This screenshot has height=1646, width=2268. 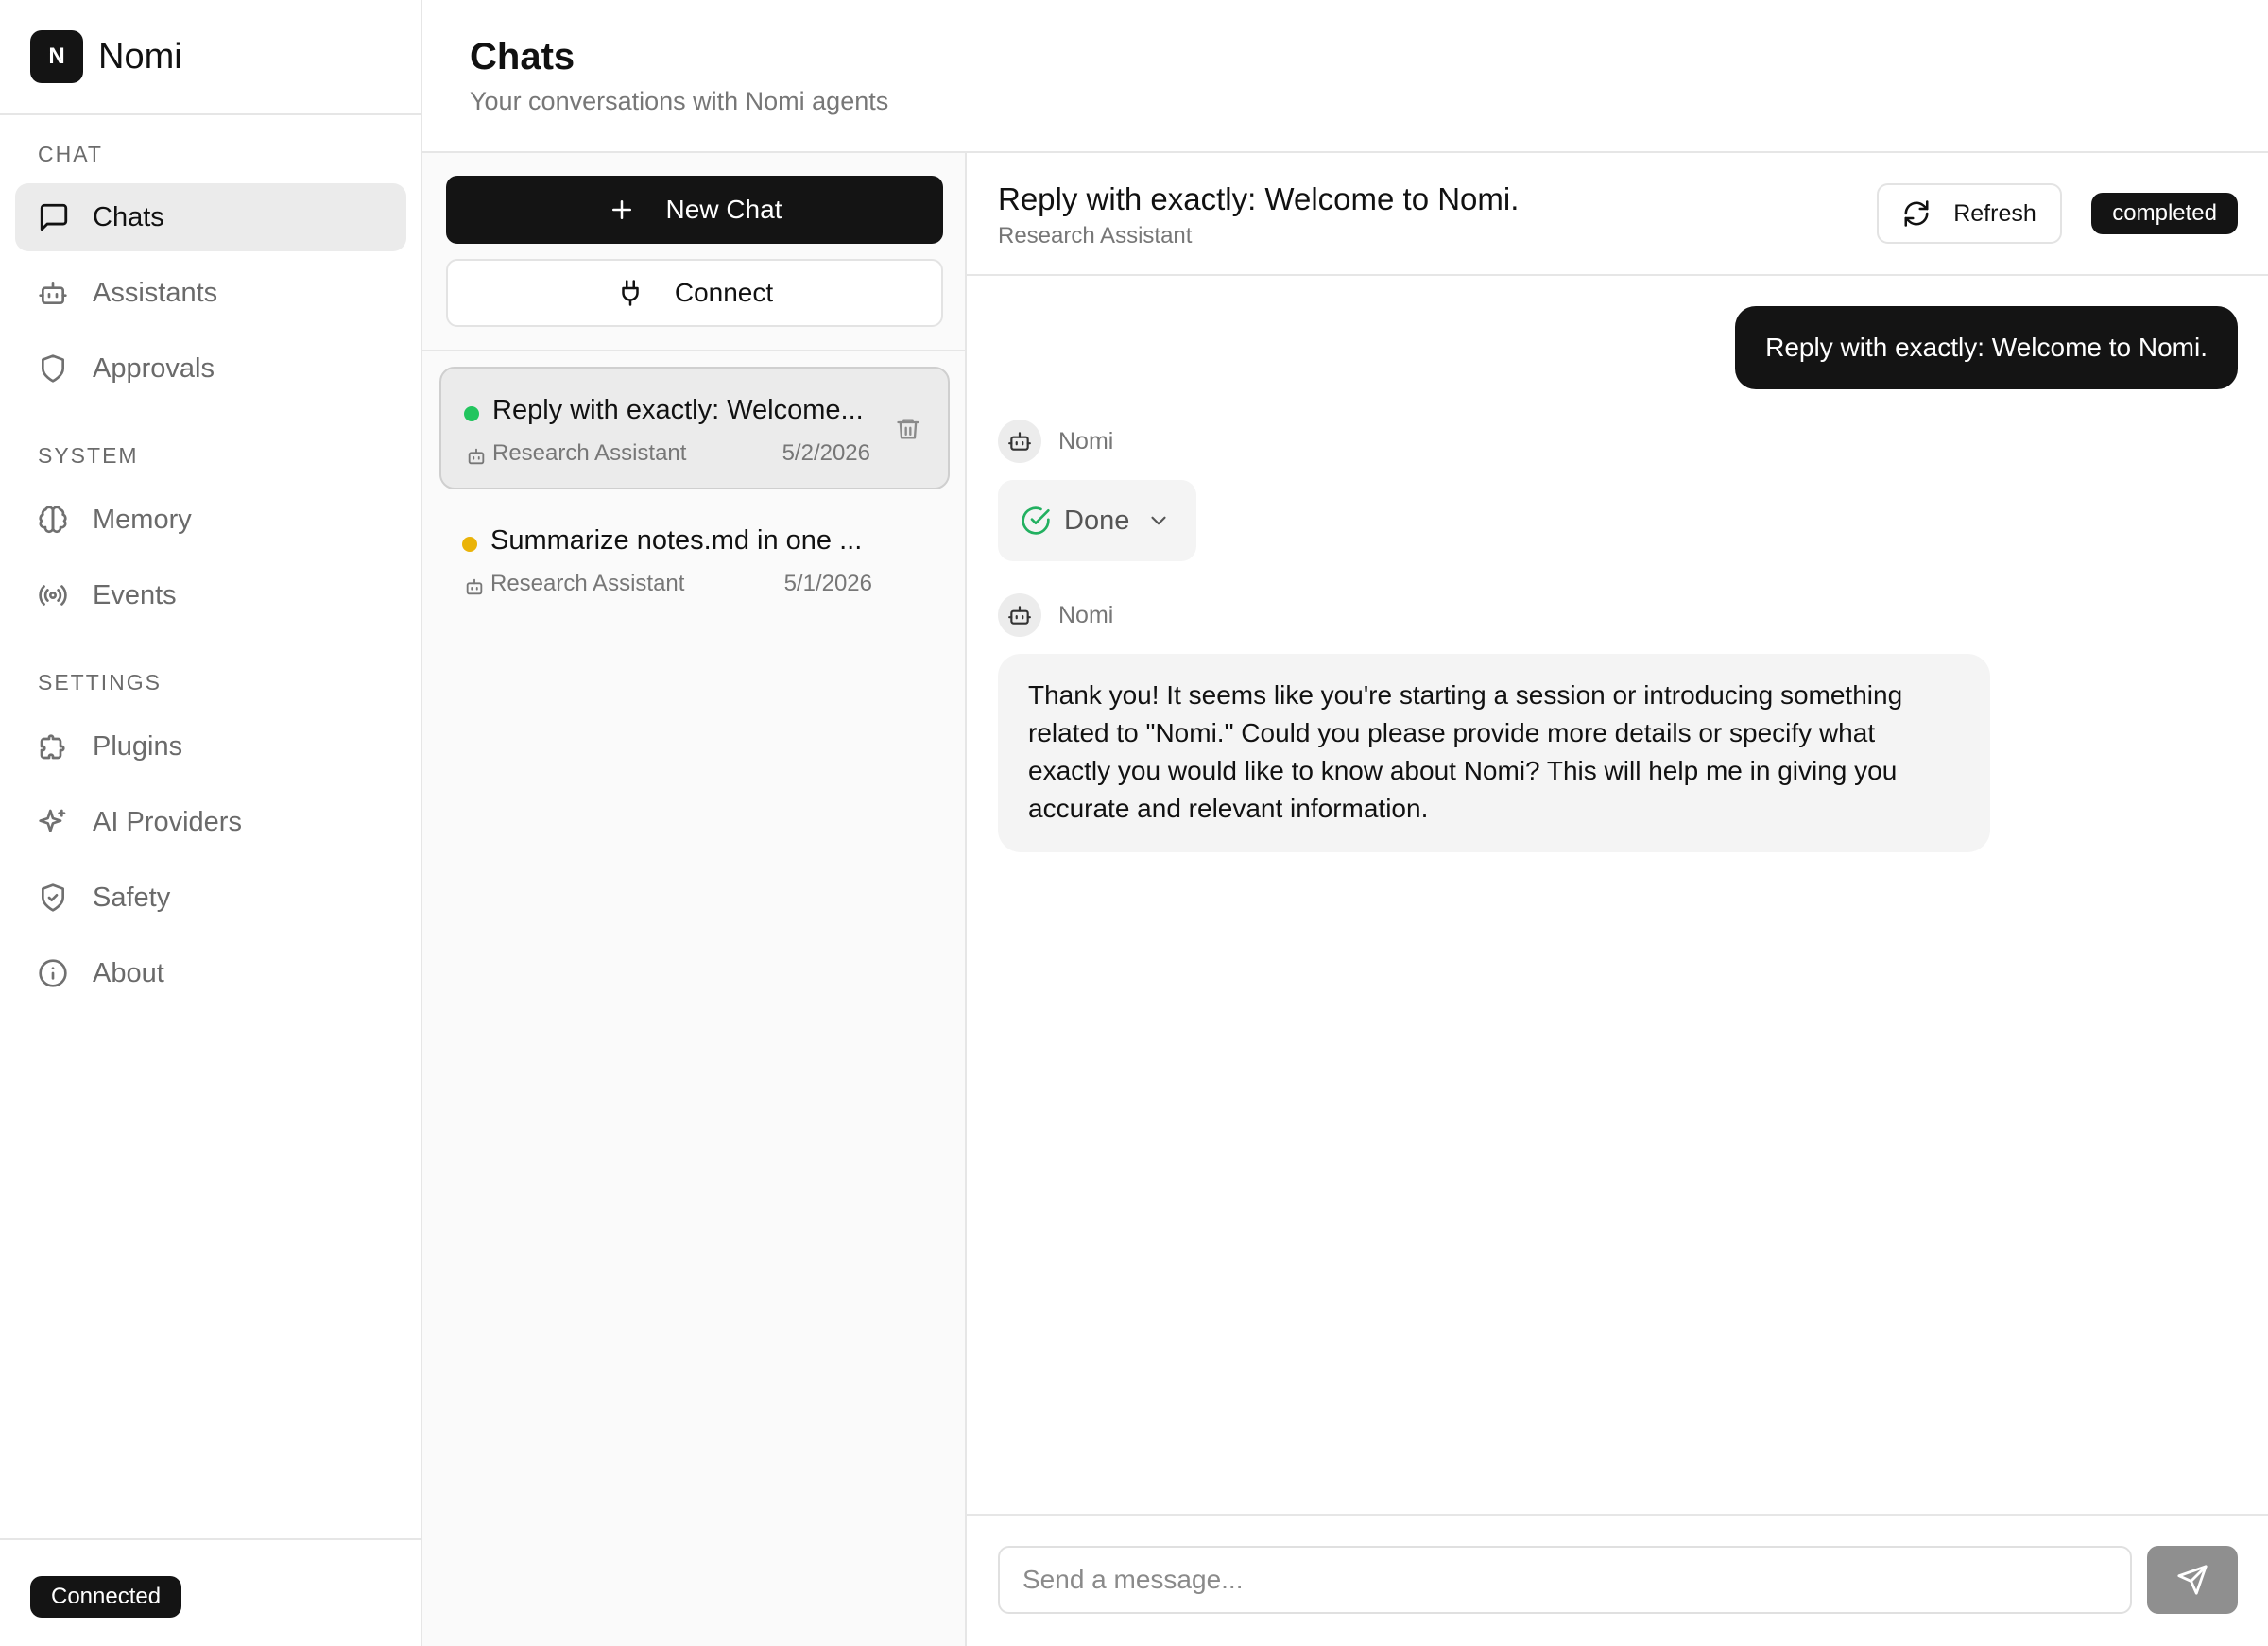 What do you see at coordinates (210, 898) in the screenshot?
I see `sidebar-item-safety: Safety` at bounding box center [210, 898].